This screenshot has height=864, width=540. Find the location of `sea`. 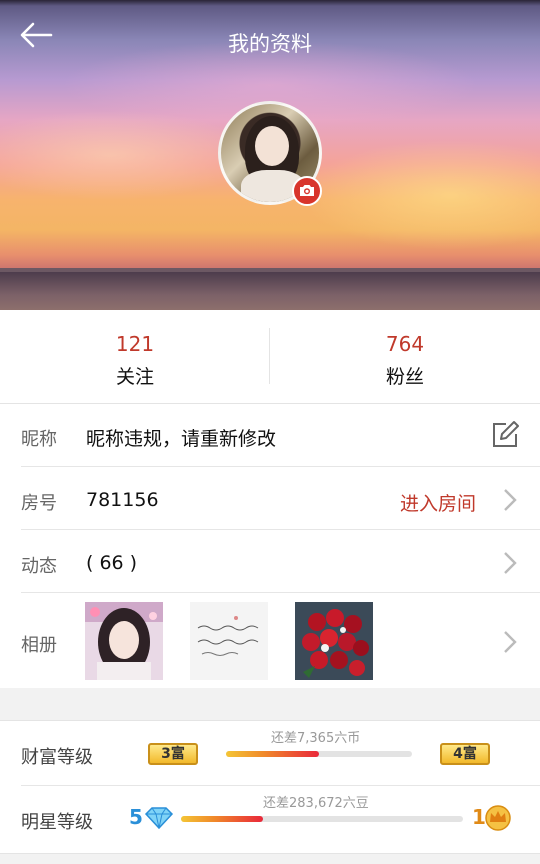

sea is located at coordinates (270, 291).